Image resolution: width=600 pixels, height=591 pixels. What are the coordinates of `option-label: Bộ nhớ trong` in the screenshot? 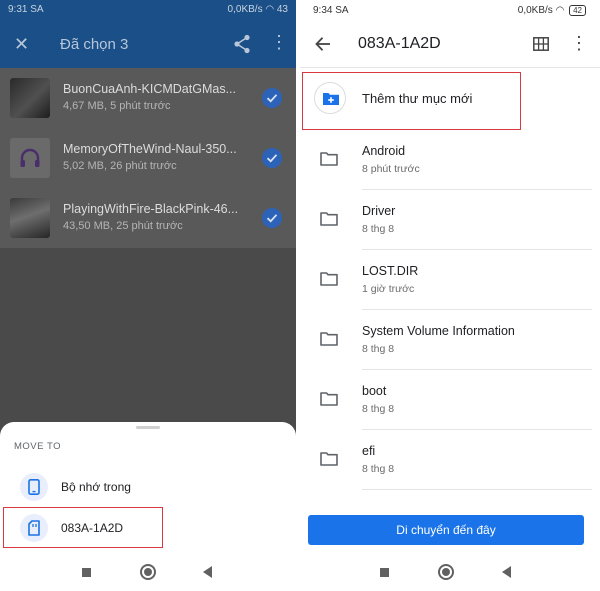 It's located at (96, 487).